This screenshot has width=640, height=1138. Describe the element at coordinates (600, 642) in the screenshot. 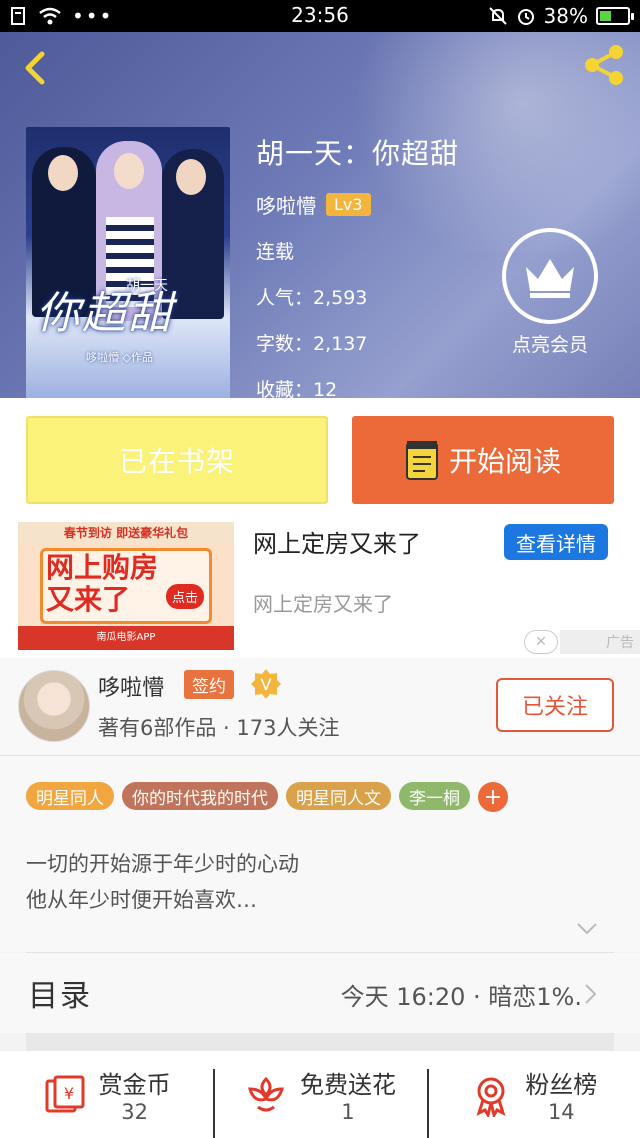

I see `ad-tag: 广告` at that location.